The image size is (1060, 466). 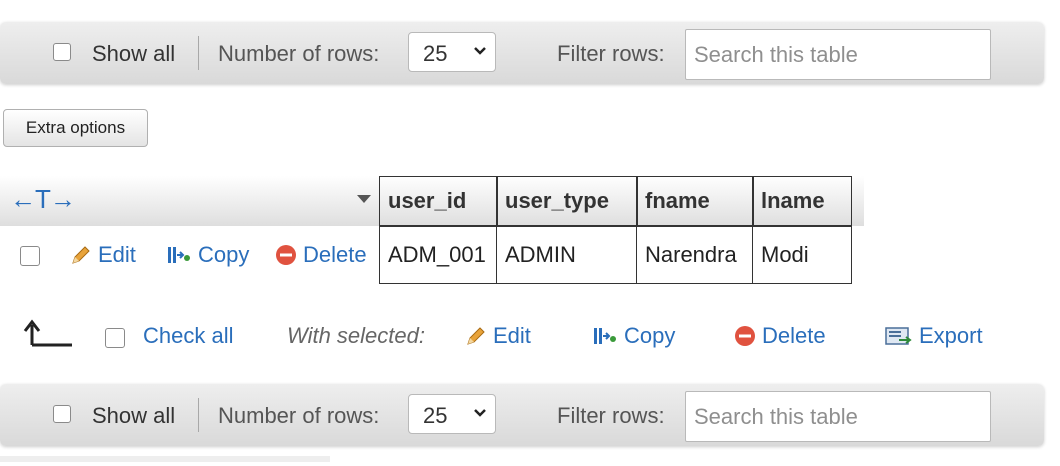 I want to click on bulk-export-label: Export, so click(x=951, y=335).